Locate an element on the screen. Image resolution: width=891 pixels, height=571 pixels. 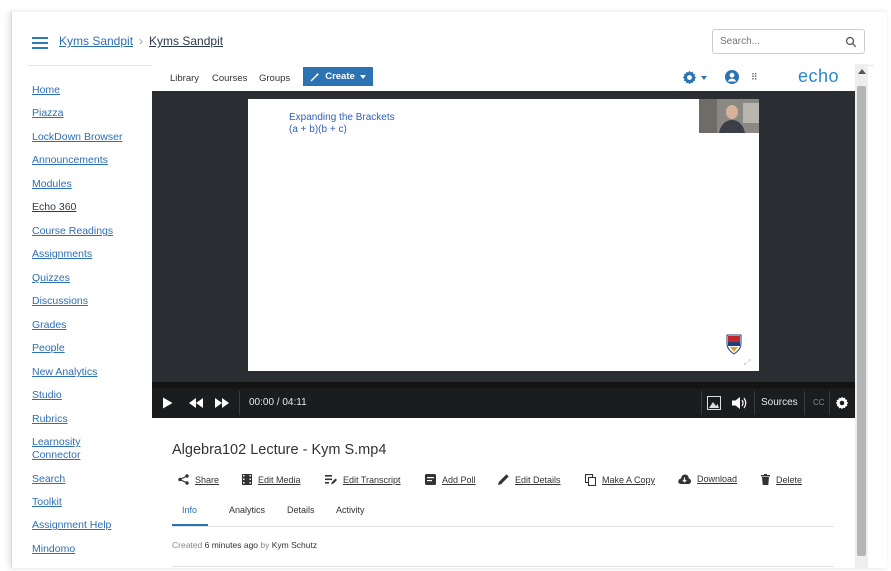
slide-title: Expanding the Brackets (a + b)(b + c) is located at coordinates (342, 124).